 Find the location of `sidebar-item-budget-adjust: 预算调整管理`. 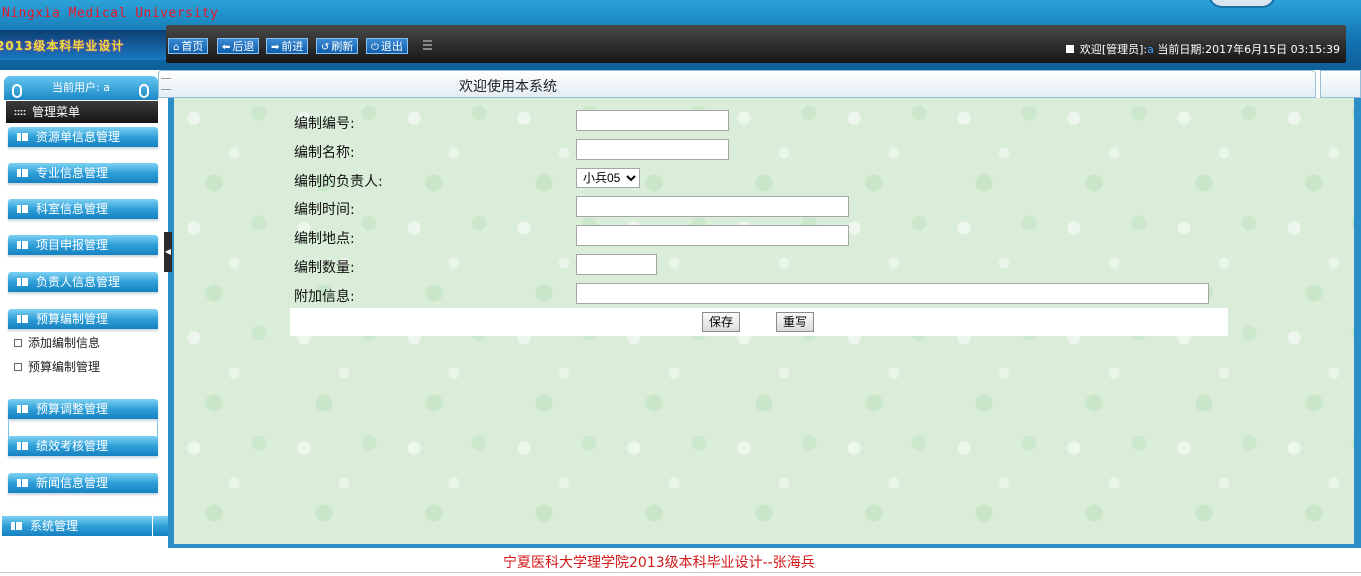

sidebar-item-budget-adjust: 预算调整管理 is located at coordinates (83, 409).